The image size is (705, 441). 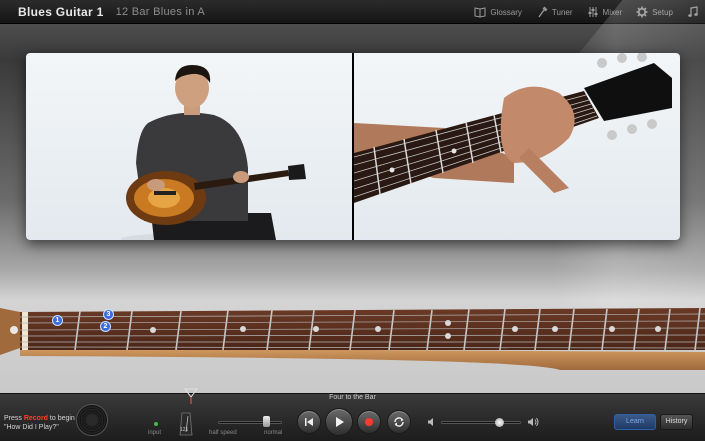 I want to click on speed-slider, so click(x=250, y=422).